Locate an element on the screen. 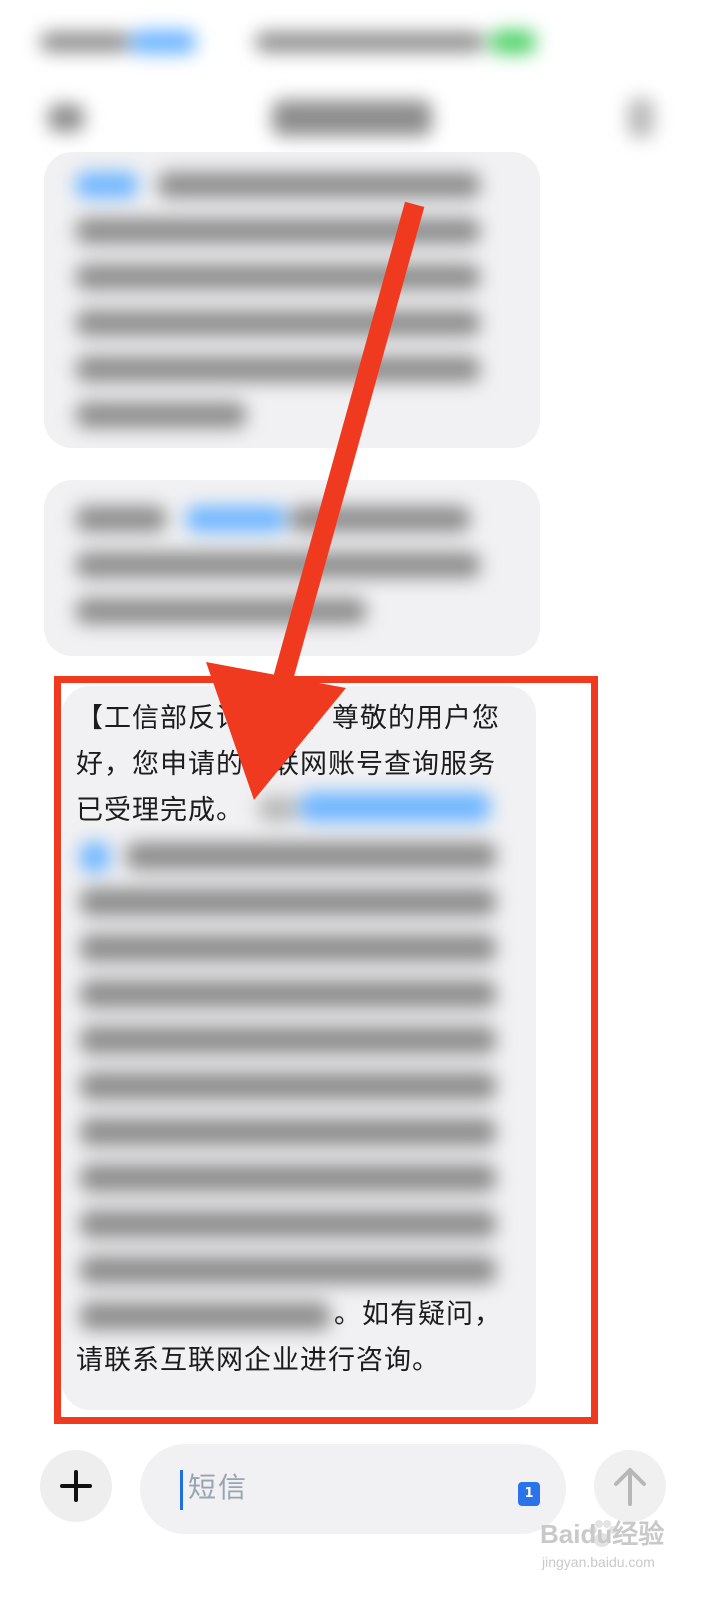  watermark-url: jingyan.baidu.com is located at coordinates (598, 1562).